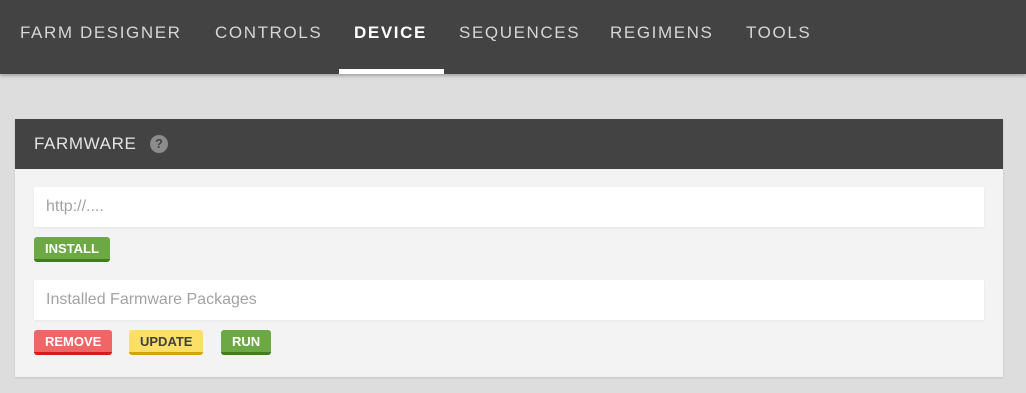 This screenshot has width=1026, height=393. I want to click on run-button: RUN, so click(246, 342).